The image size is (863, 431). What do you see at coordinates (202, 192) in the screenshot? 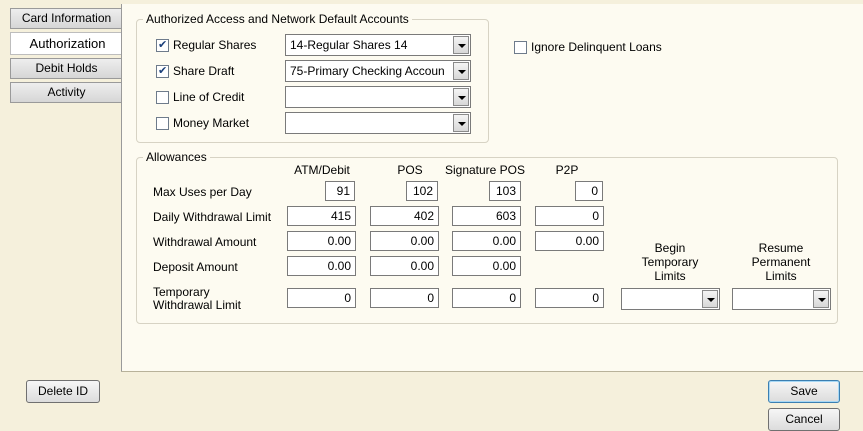
I see `max-uses-label: Max Uses per Day` at bounding box center [202, 192].